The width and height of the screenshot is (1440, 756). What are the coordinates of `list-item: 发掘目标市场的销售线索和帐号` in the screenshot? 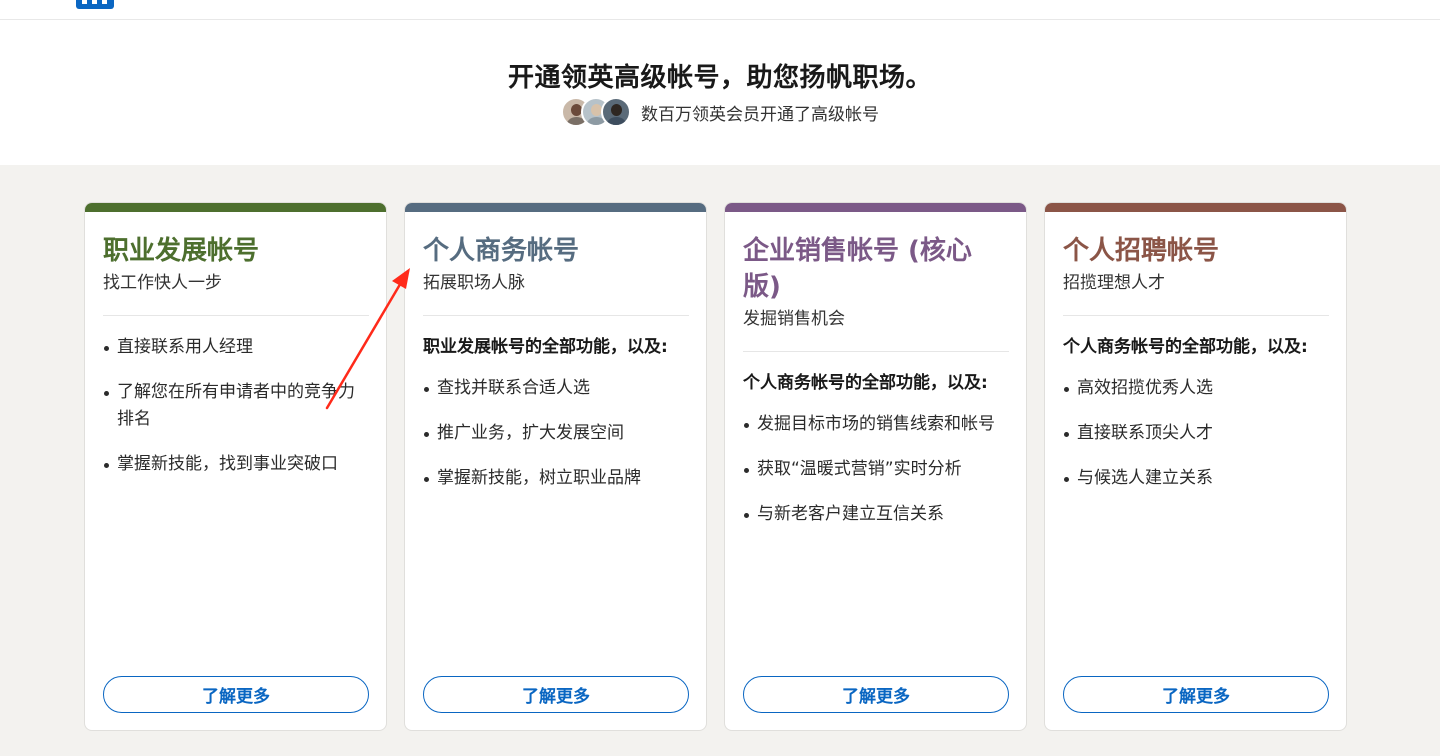 It's located at (876, 424).